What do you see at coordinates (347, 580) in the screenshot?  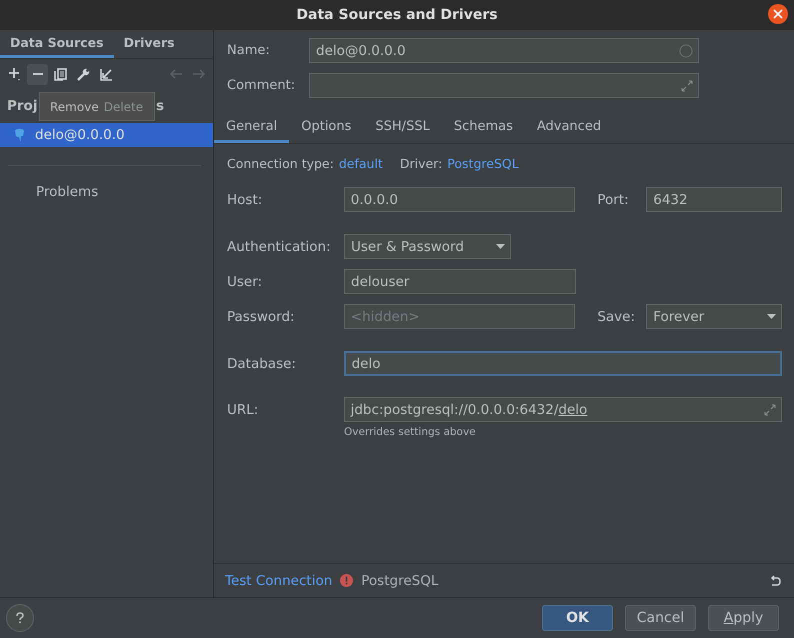 I see `error-icon` at bounding box center [347, 580].